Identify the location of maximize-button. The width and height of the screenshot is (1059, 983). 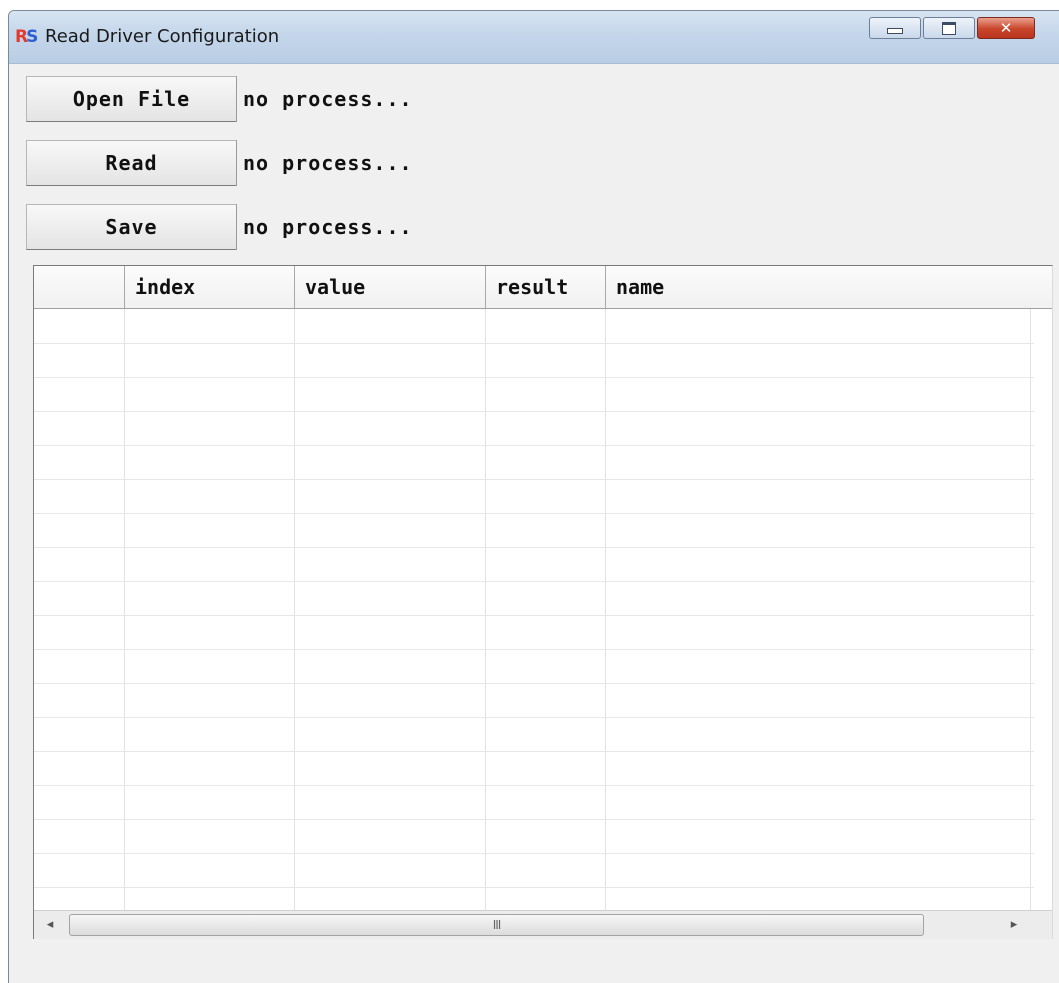
(949, 28).